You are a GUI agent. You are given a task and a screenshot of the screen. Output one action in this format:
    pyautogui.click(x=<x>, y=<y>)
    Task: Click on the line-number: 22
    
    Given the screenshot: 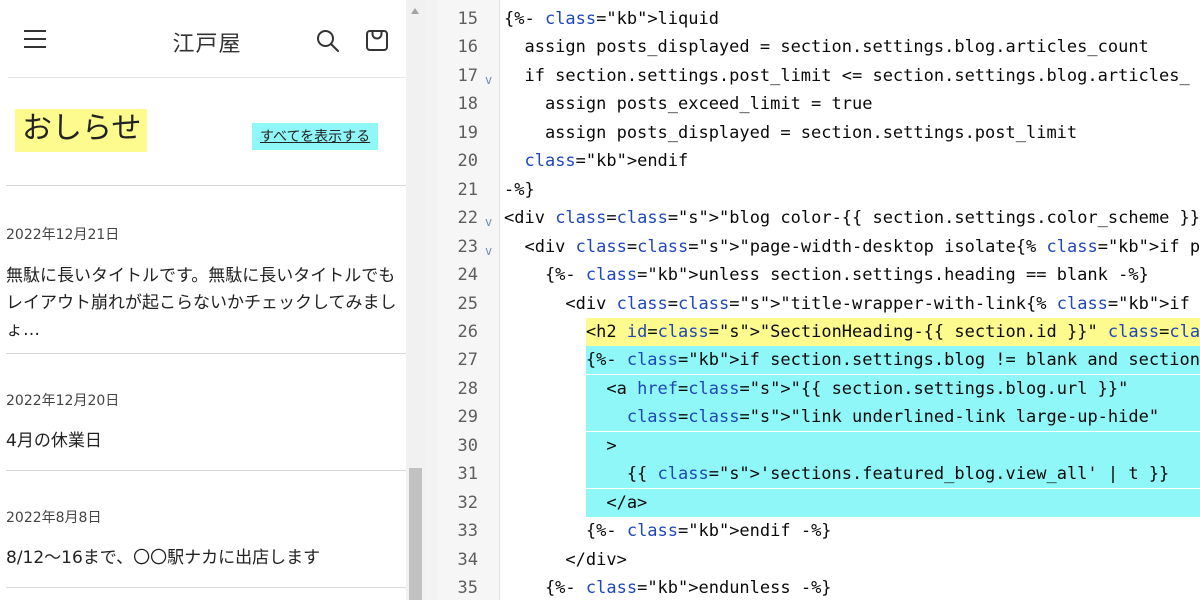 What is the action you would take?
    pyautogui.click(x=467, y=218)
    